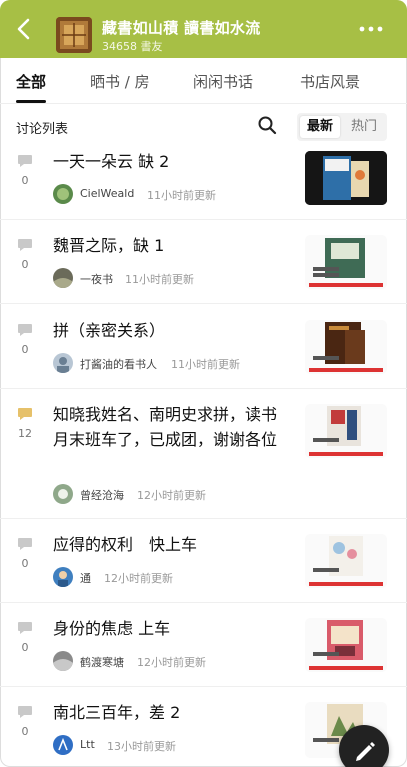  What do you see at coordinates (364, 127) in the screenshot?
I see `sort-hot-button: 热门` at bounding box center [364, 127].